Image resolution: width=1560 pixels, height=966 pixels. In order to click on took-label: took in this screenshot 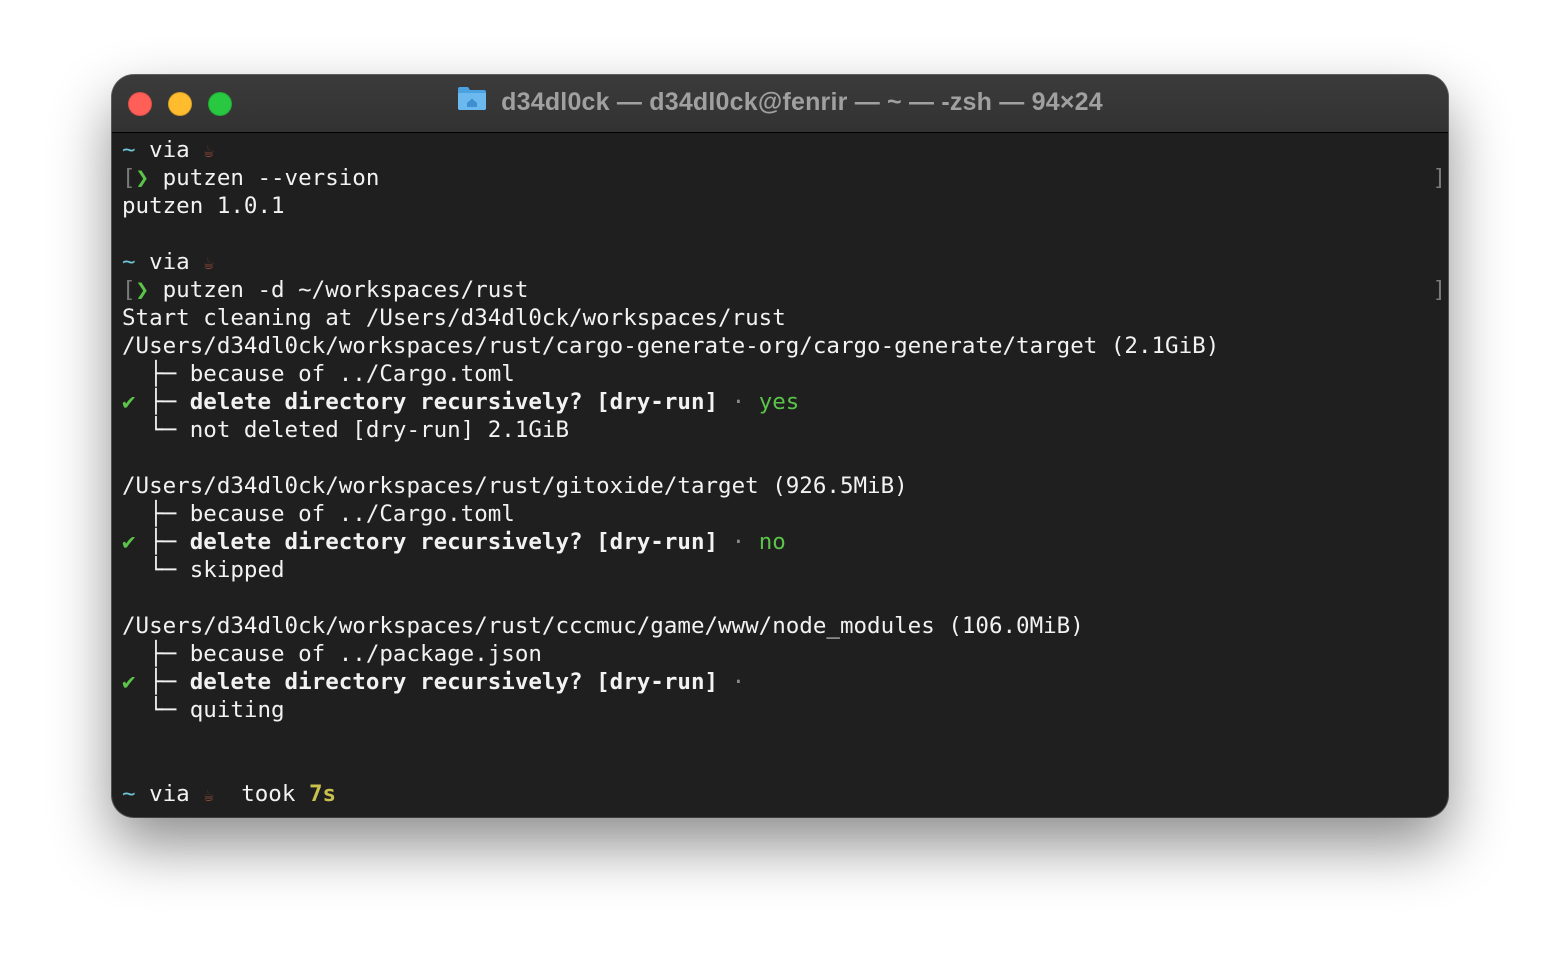, I will do `click(268, 794)`.